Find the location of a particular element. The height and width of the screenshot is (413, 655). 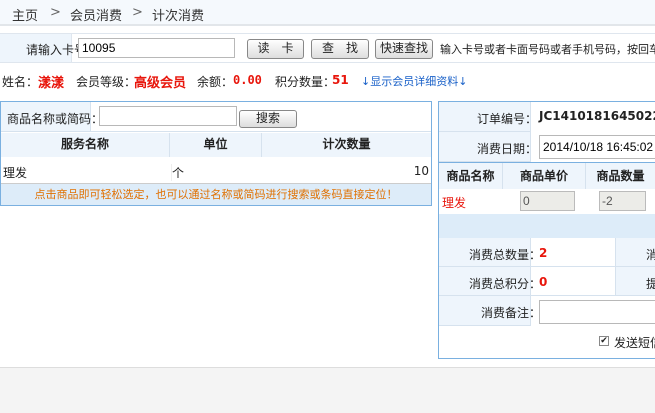

col-item-name: 商品名称 is located at coordinates (471, 176).